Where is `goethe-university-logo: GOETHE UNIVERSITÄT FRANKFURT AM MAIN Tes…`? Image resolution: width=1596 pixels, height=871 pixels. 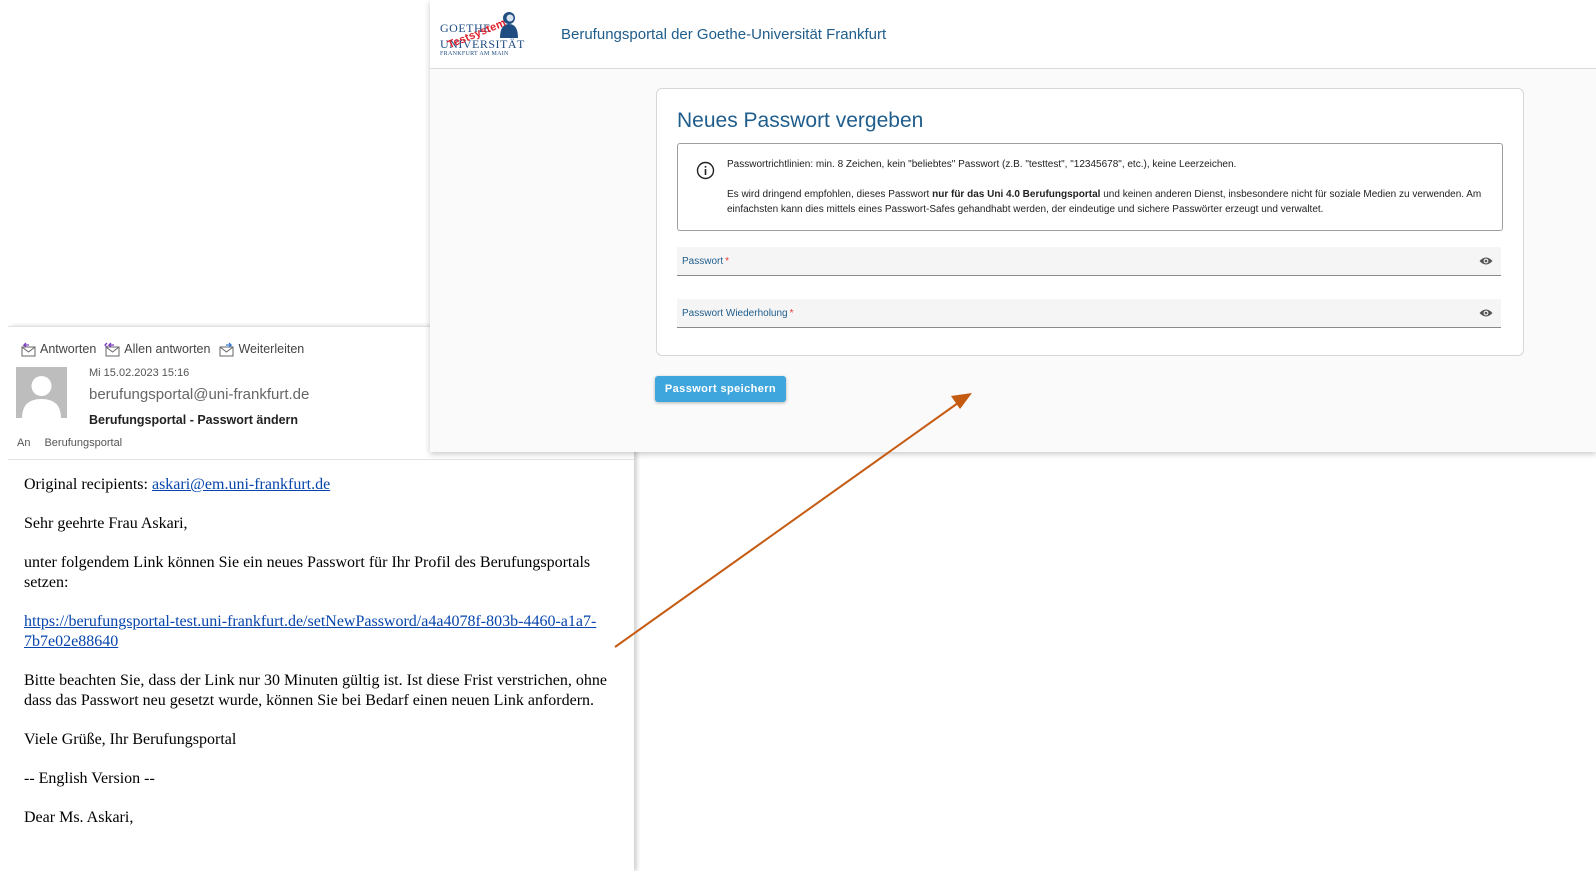 goethe-university-logo: GOETHE UNIVERSITÄT FRANKFURT AM MAIN Tes… is located at coordinates (482, 34).